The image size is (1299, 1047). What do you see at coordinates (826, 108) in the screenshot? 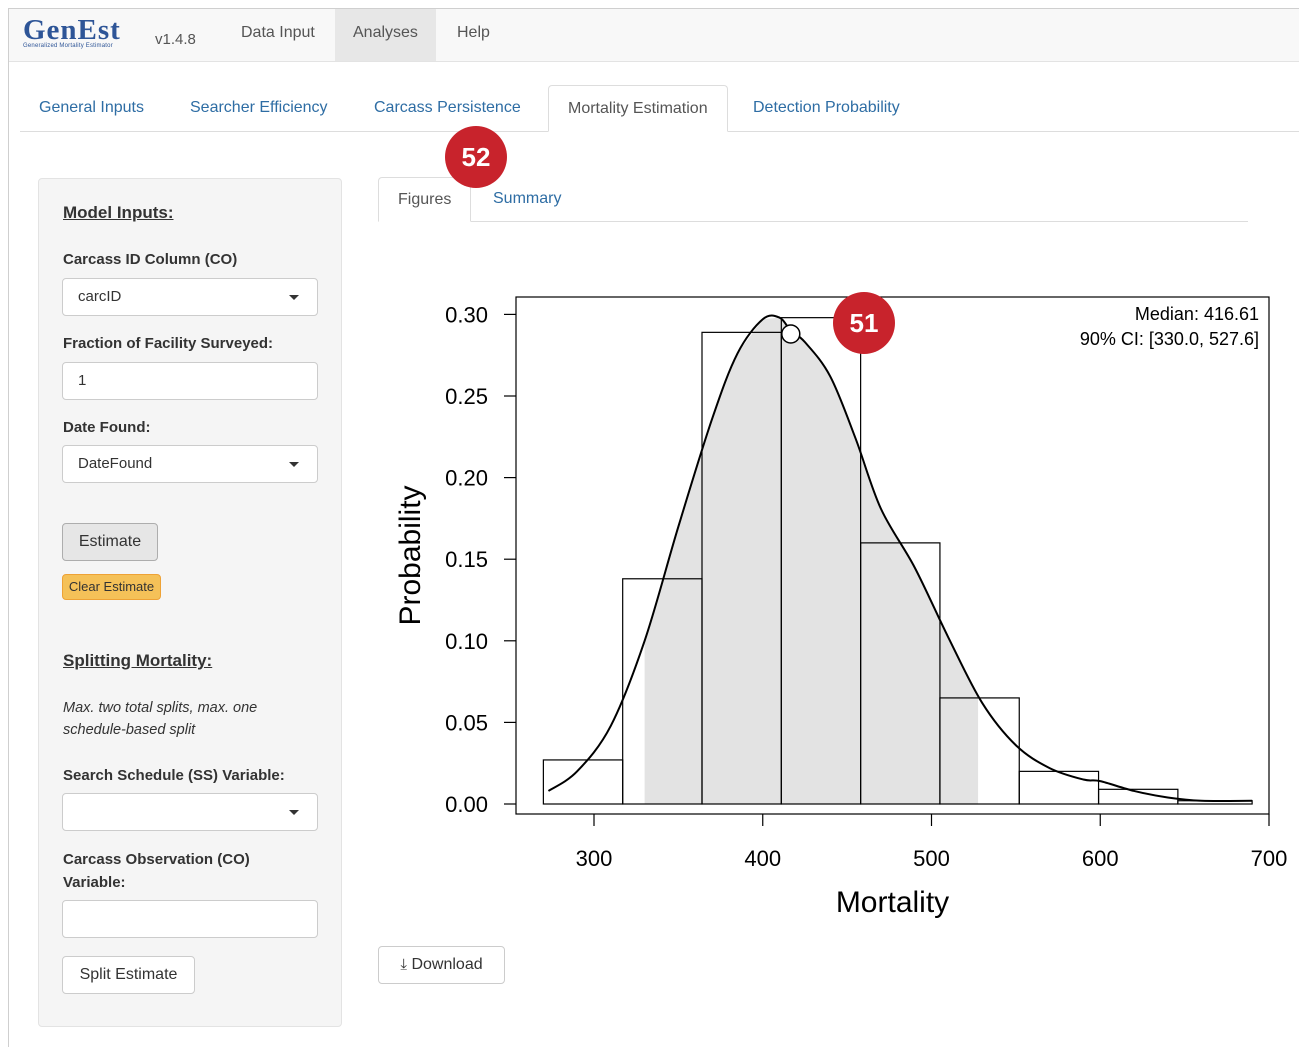
I see `tab-detection-probability: Detection Probability` at bounding box center [826, 108].